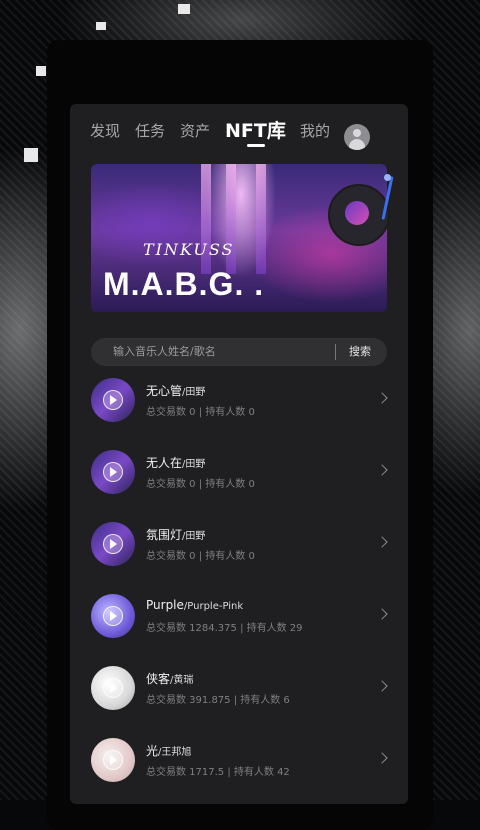 Image resolution: width=480 pixels, height=830 pixels. I want to click on artist-name: /王邦旭, so click(175, 752).